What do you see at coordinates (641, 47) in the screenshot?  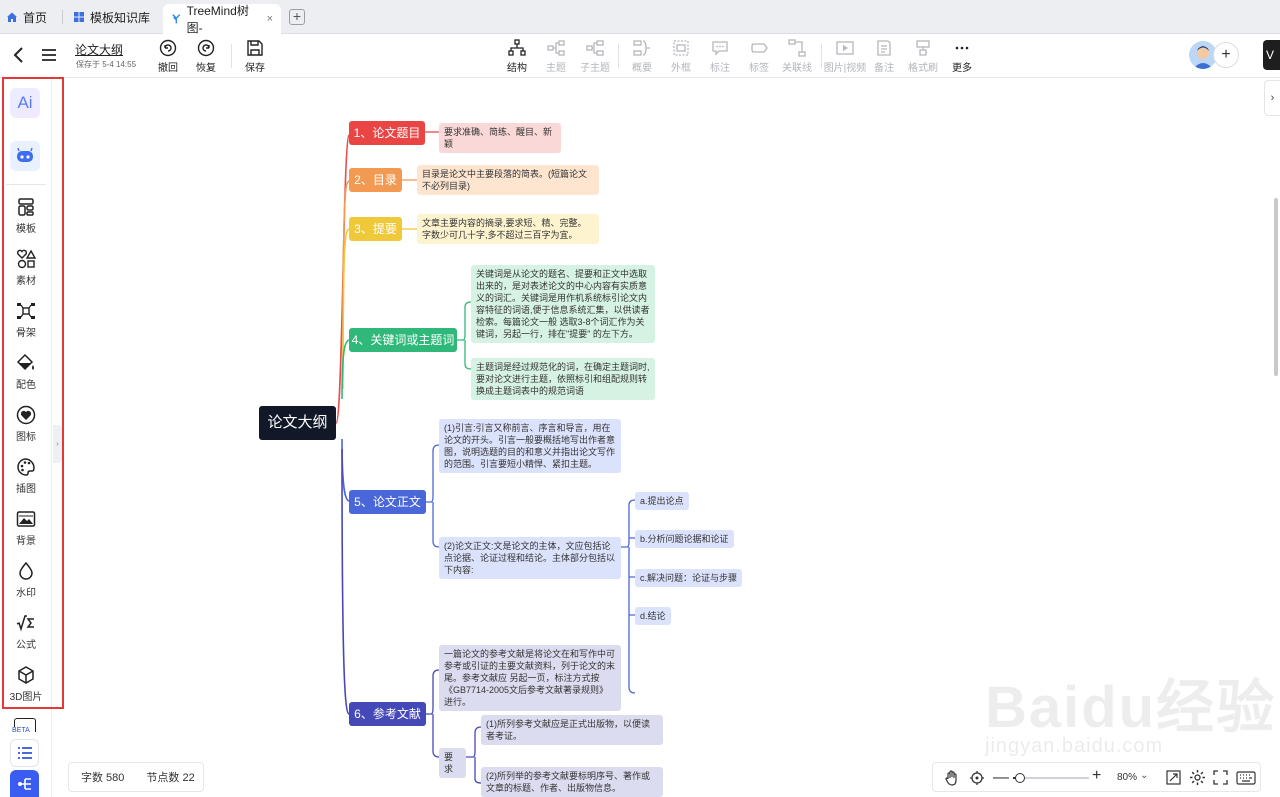 I see `summary-icon` at bounding box center [641, 47].